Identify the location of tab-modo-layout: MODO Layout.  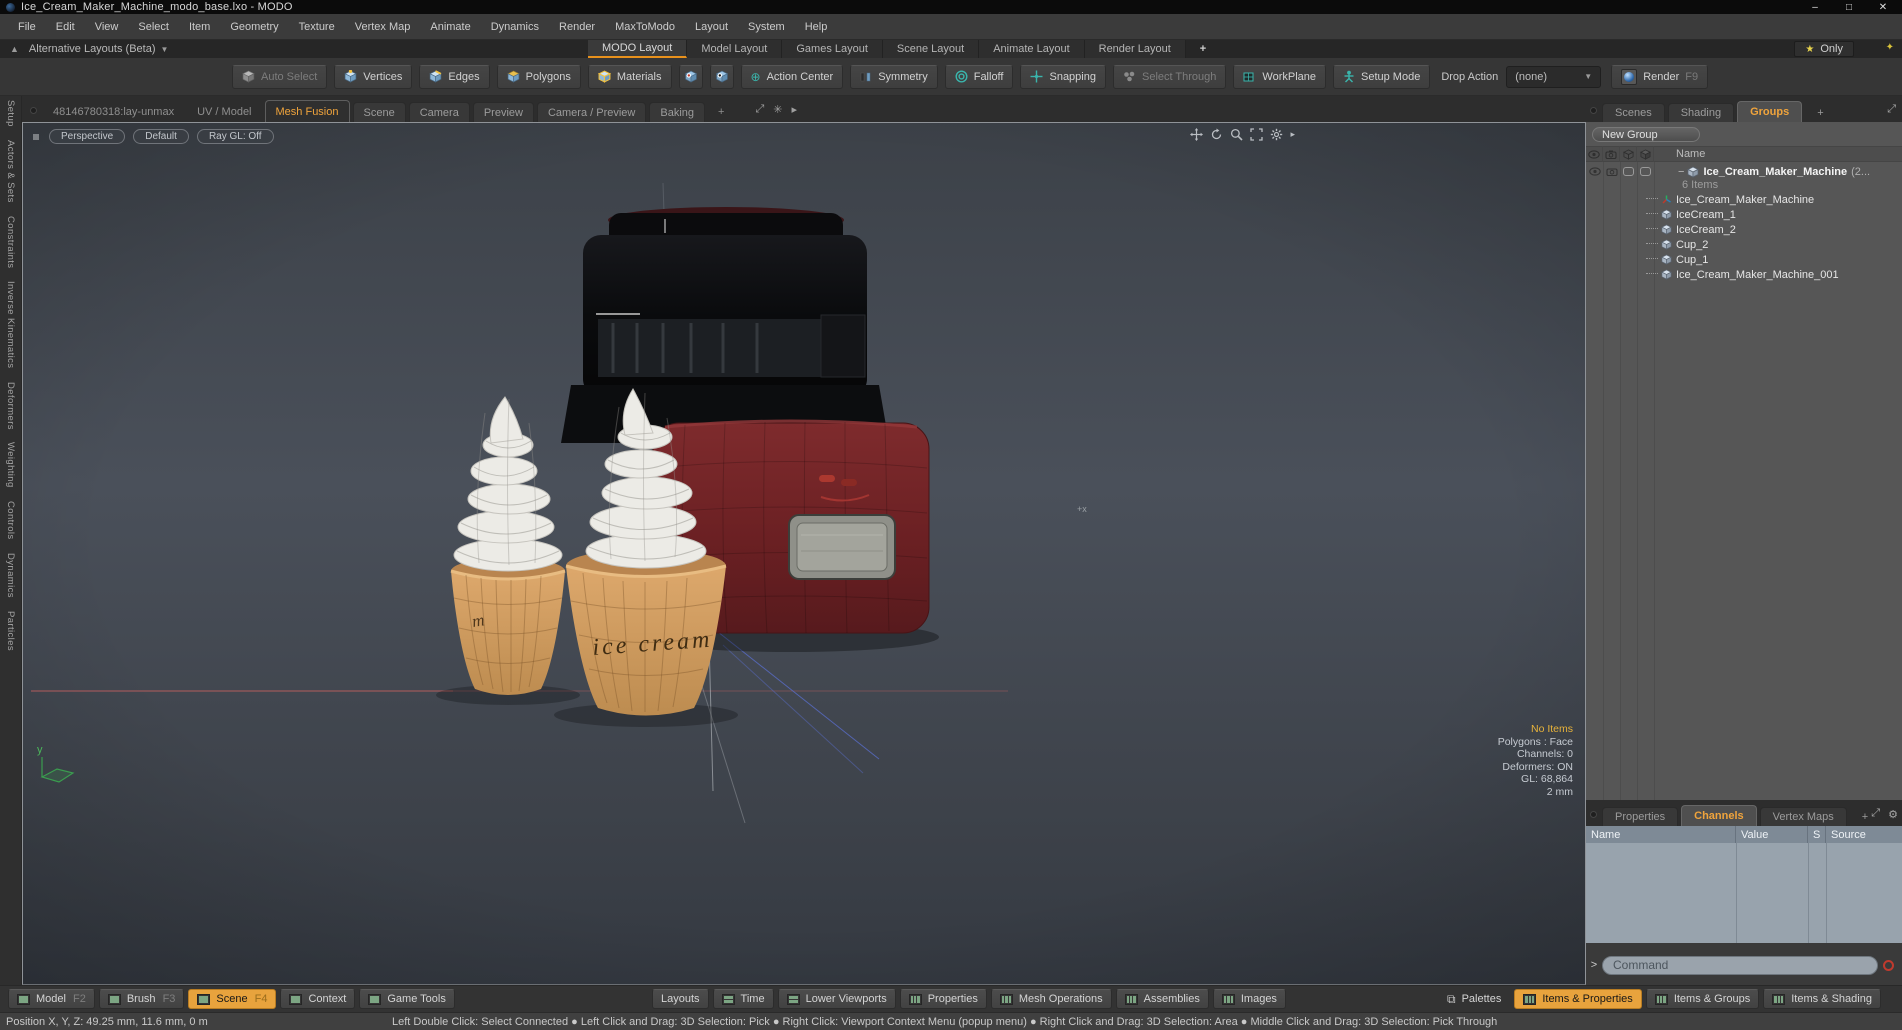
(638, 49).